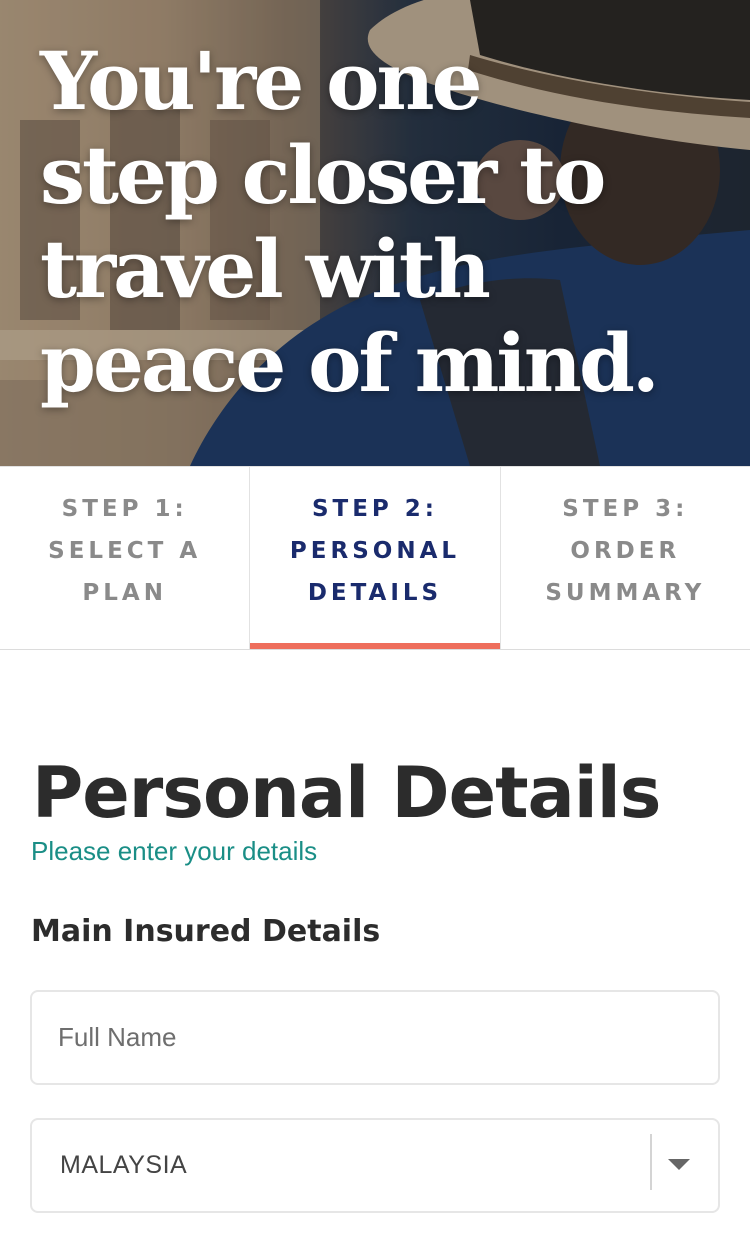 This screenshot has height=1244, width=750. I want to click on page-subtitle: Please enter your details, so click(174, 851).